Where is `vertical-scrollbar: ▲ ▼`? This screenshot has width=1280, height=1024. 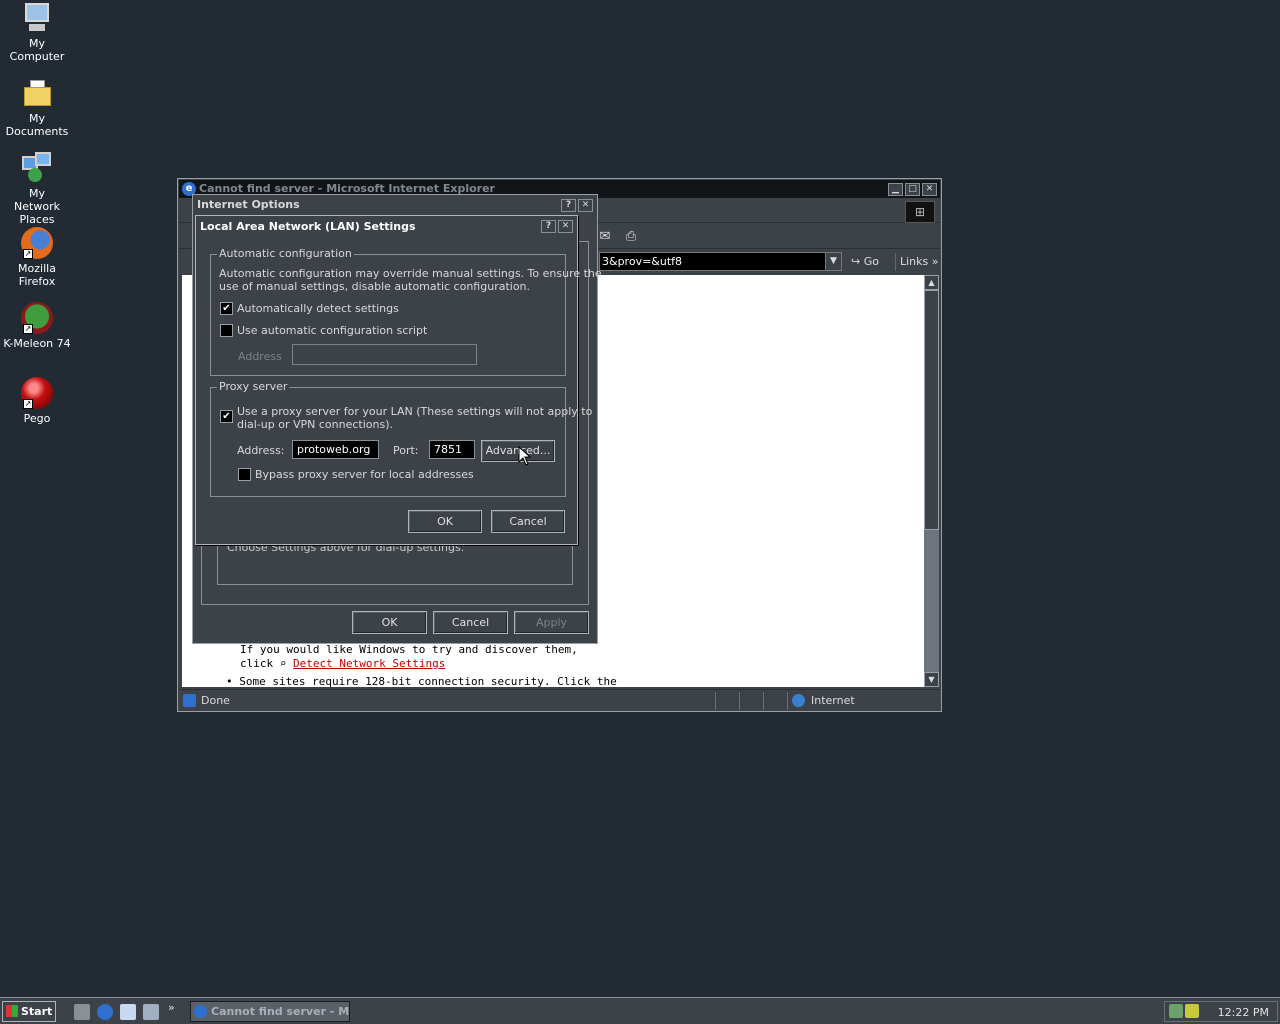
vertical-scrollbar: ▲ ▼ is located at coordinates (931, 481).